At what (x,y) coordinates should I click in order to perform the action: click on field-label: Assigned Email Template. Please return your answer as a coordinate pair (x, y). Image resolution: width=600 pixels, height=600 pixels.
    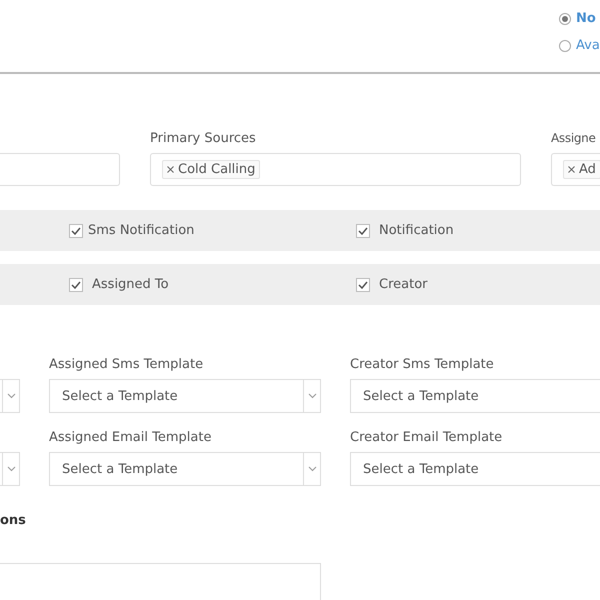
    Looking at the image, I should click on (130, 438).